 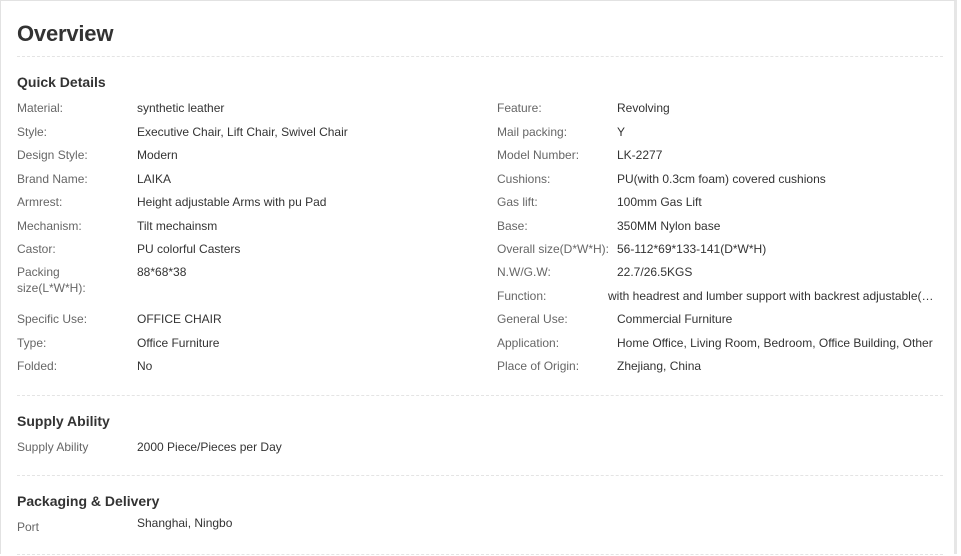 What do you see at coordinates (512, 226) in the screenshot?
I see `detail-label: Base:` at bounding box center [512, 226].